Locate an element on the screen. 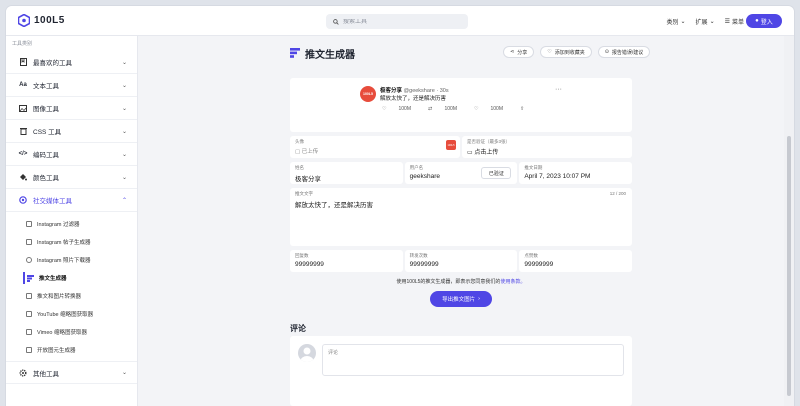  field-row-counts: 回复数 99999999 转发次数 99999999 点赞数 99999999 is located at coordinates (461, 261).